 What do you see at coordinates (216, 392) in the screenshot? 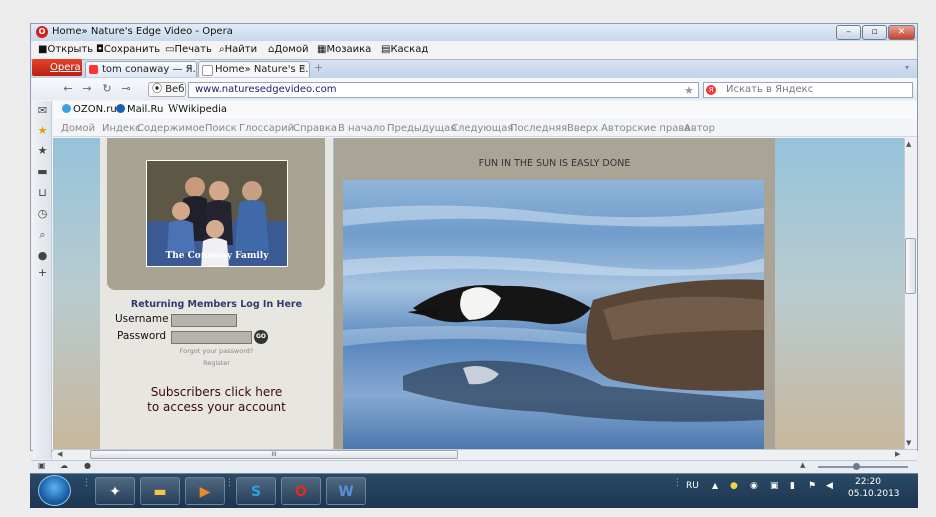
I see `subscribers-link-line1: Subscribers click here` at bounding box center [216, 392].